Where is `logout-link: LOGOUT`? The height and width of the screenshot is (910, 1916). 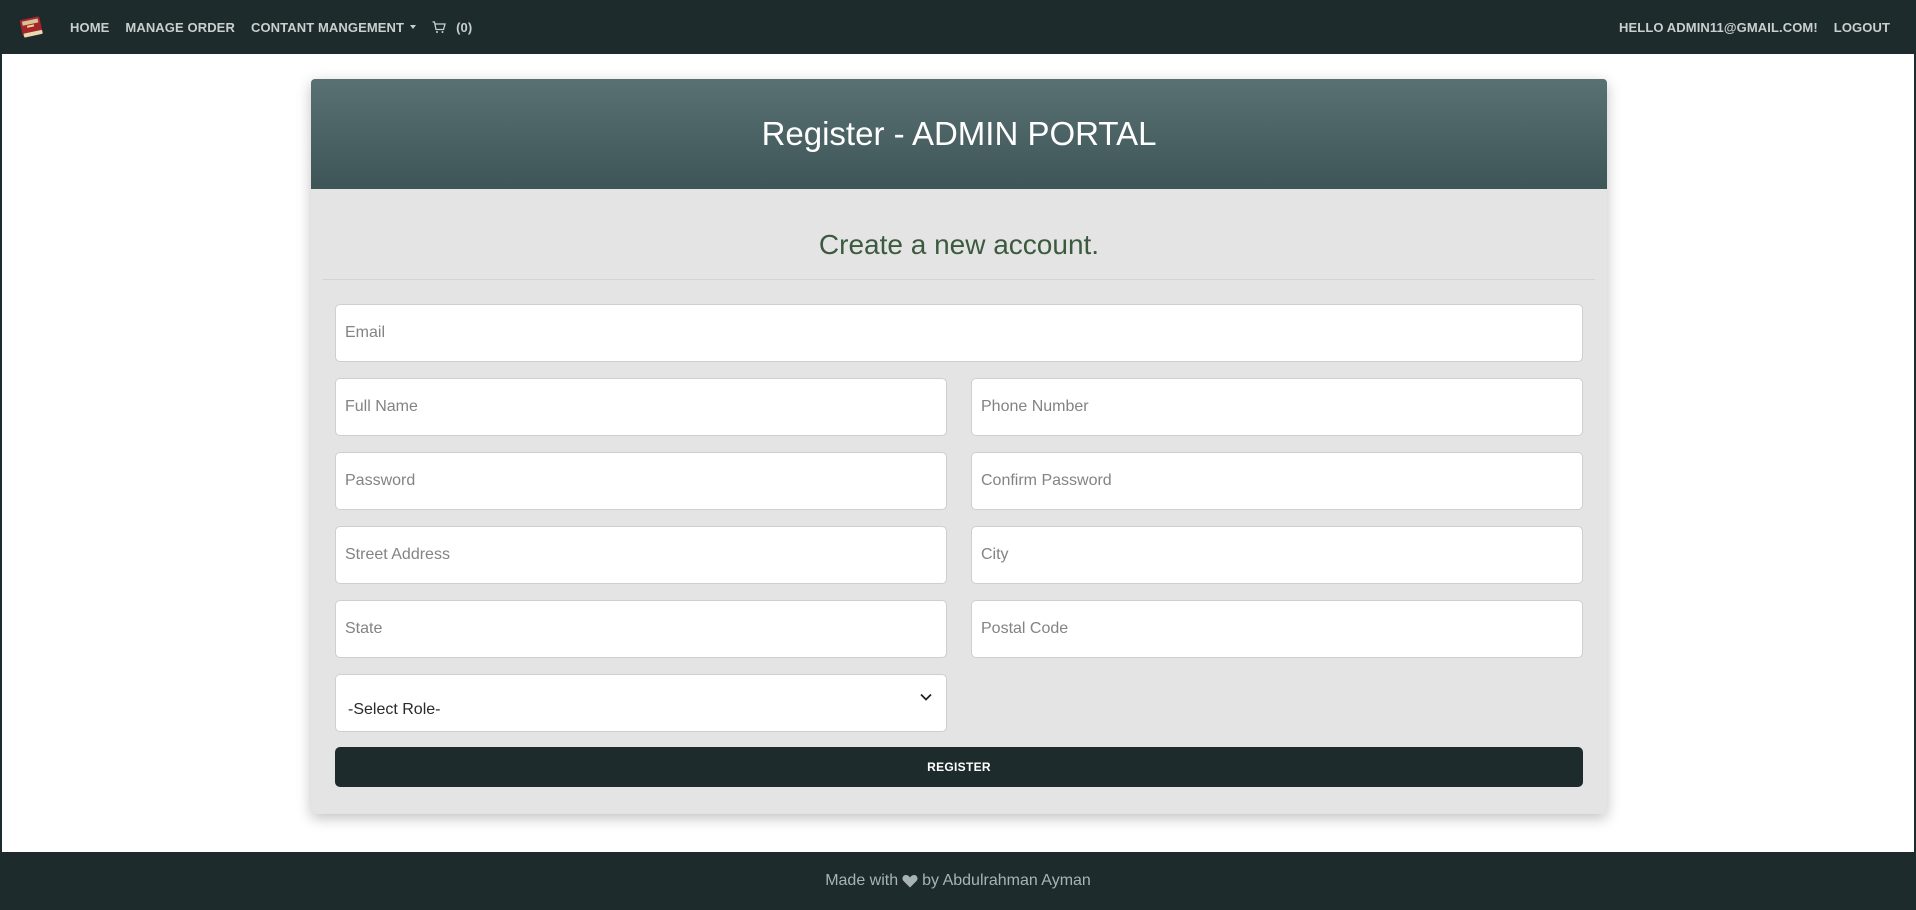
logout-link: LOGOUT is located at coordinates (1862, 27).